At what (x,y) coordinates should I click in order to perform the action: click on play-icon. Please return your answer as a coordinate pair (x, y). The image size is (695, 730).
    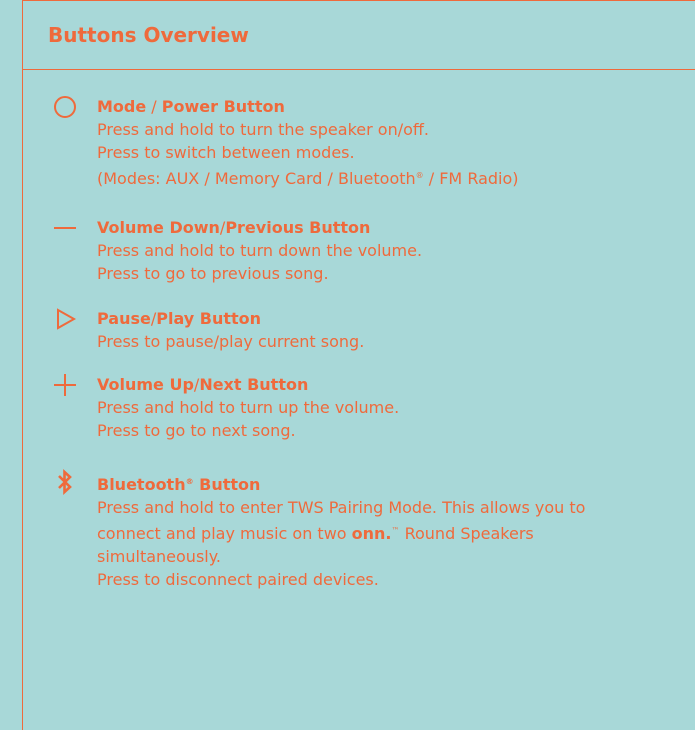
    Looking at the image, I should click on (65, 319).